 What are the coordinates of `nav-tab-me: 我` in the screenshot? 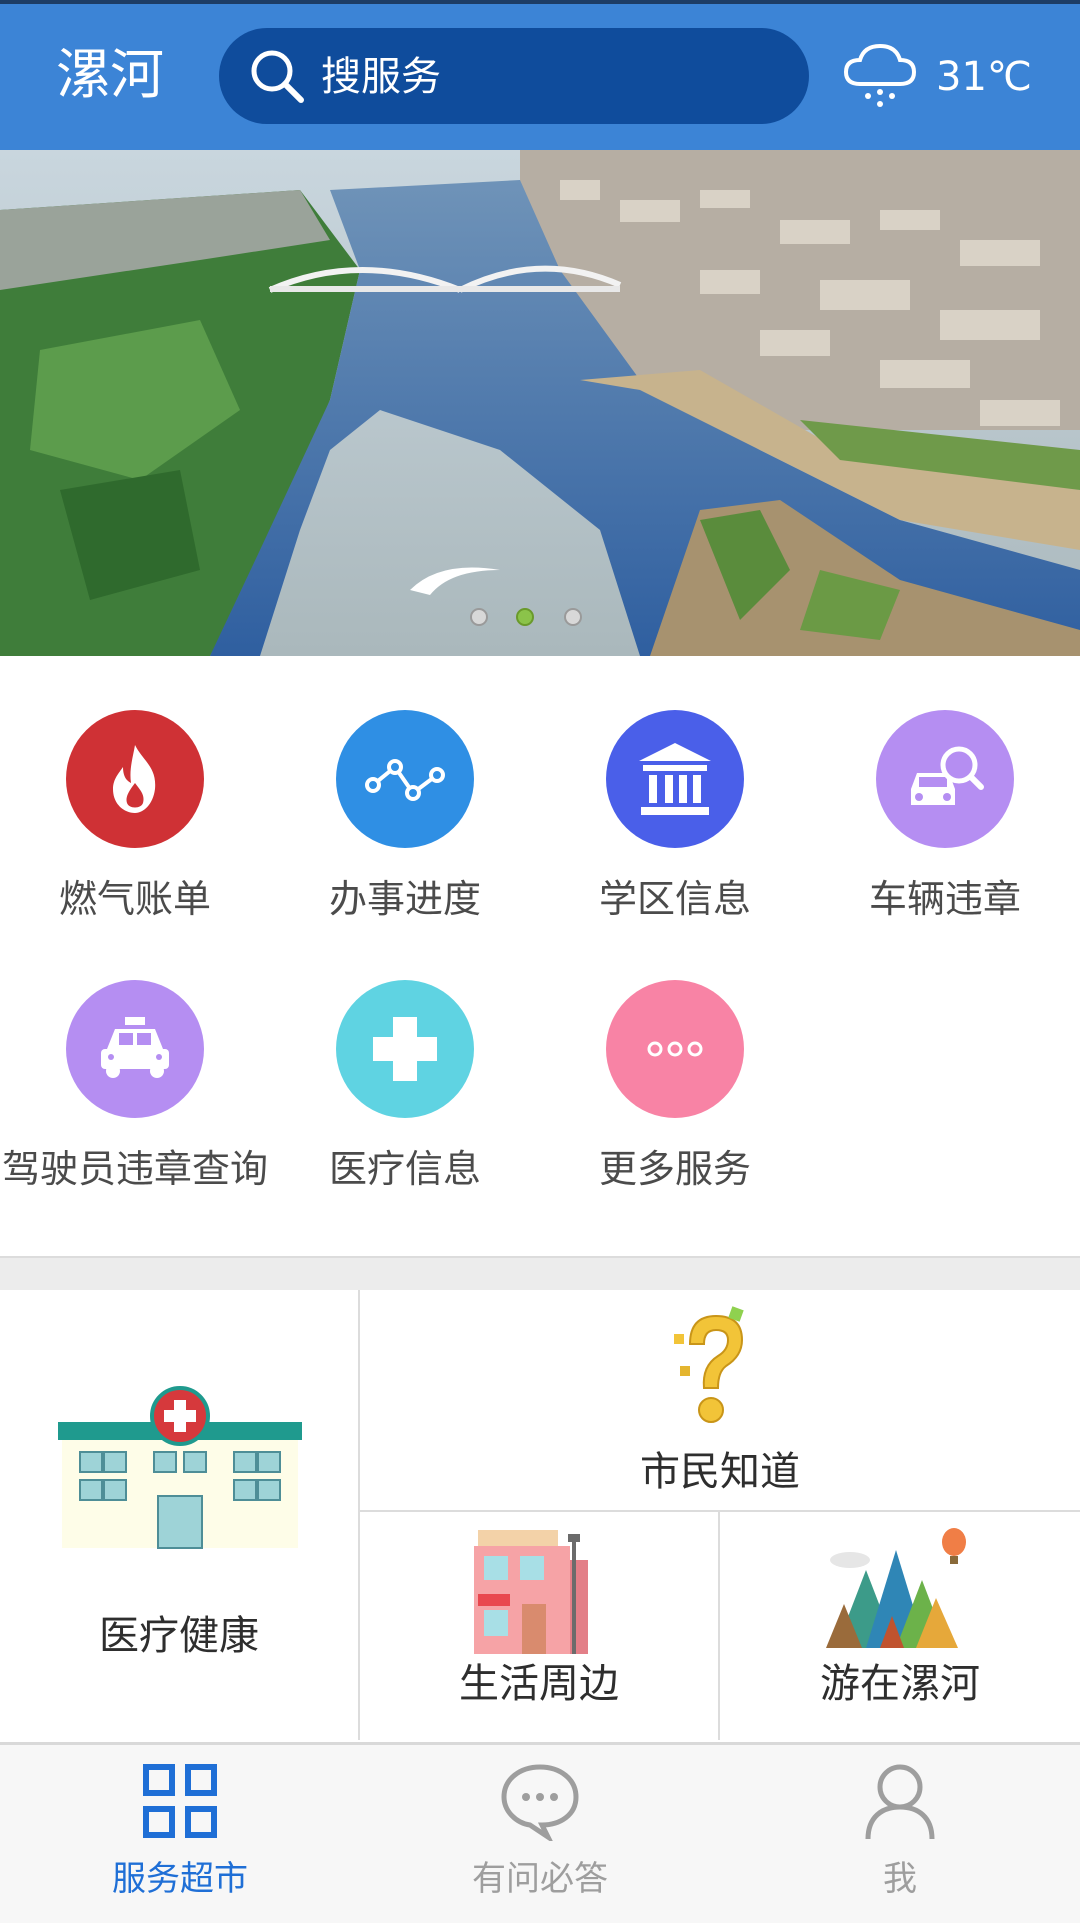 It's located at (900, 1834).